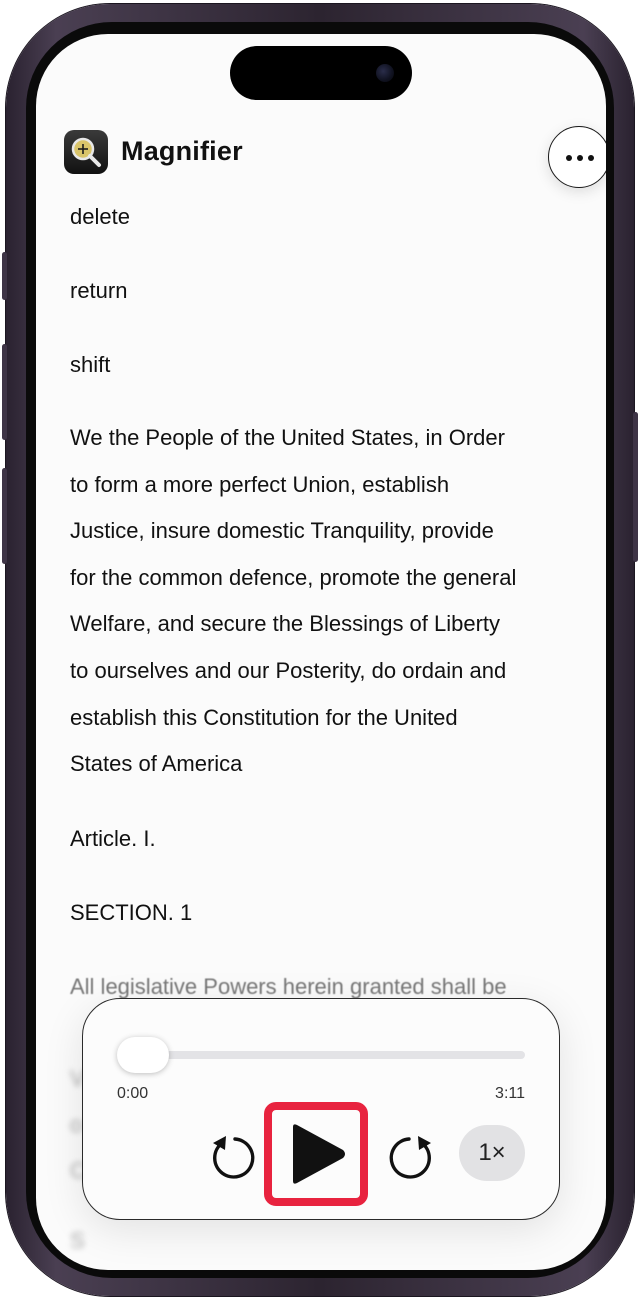 This screenshot has width=642, height=1301. Describe the element at coordinates (4, 276) in the screenshot. I see `action-button` at that location.